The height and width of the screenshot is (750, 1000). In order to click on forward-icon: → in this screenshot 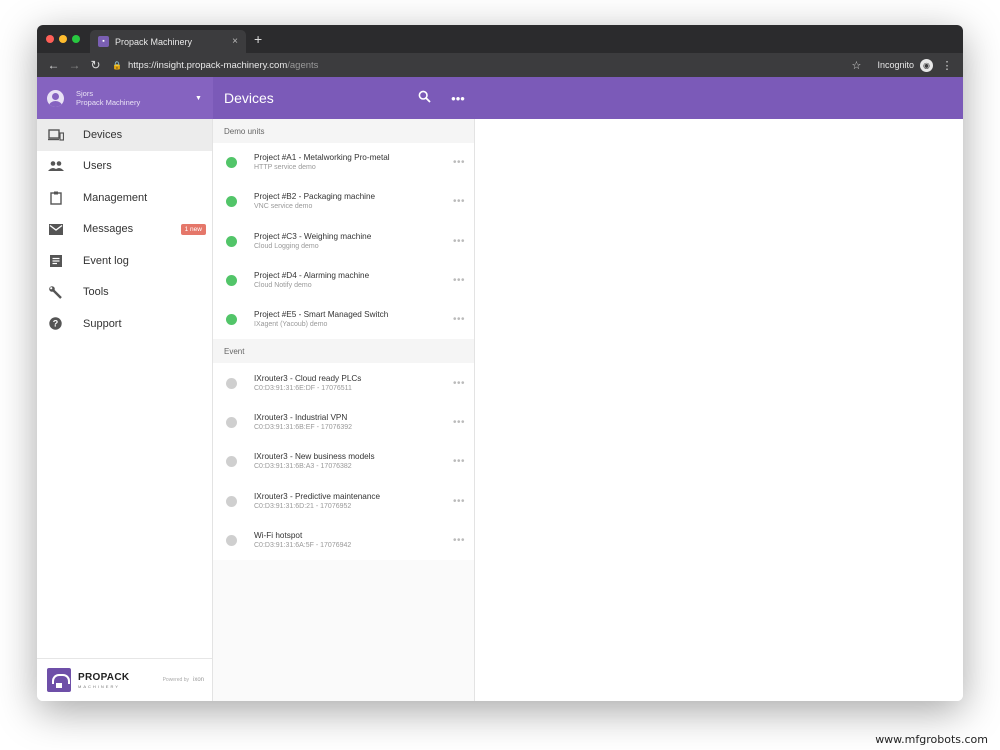, I will do `click(74, 65)`.